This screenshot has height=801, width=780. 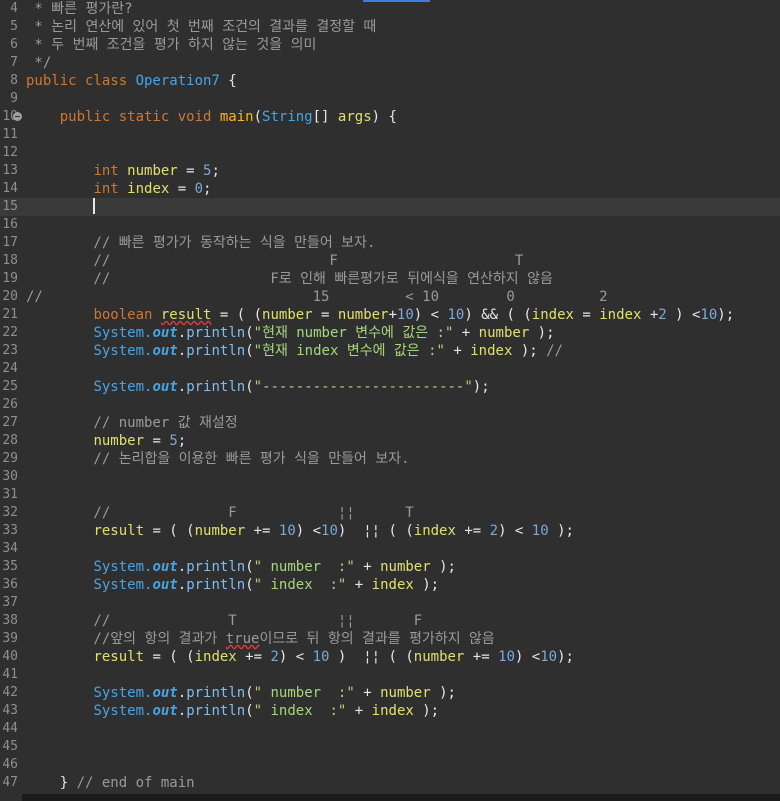 I want to click on code-line: 29 // 논리합을 이용한 빠른 평가 식을 만들어 보자., so click(x=390, y=459).